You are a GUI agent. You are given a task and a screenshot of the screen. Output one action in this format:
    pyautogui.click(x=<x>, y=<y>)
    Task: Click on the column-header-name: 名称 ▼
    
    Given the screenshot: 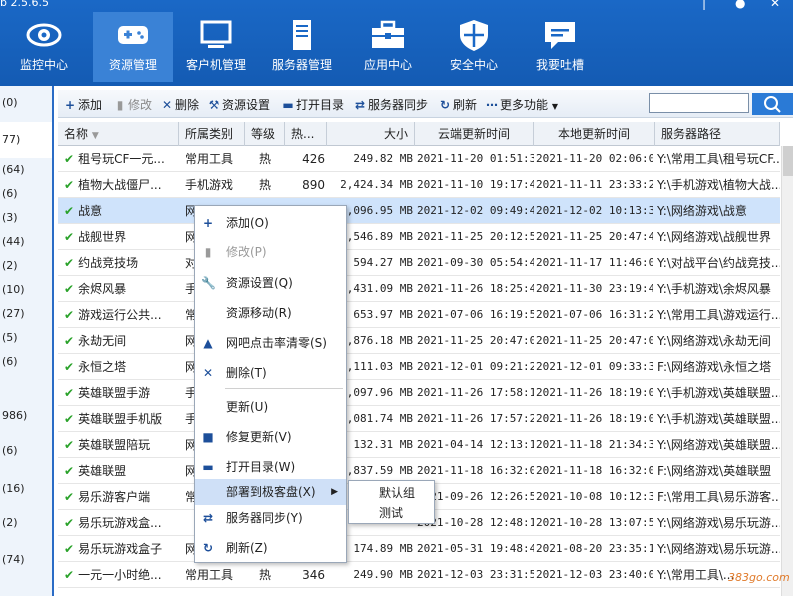 What is the action you would take?
    pyautogui.click(x=118, y=134)
    